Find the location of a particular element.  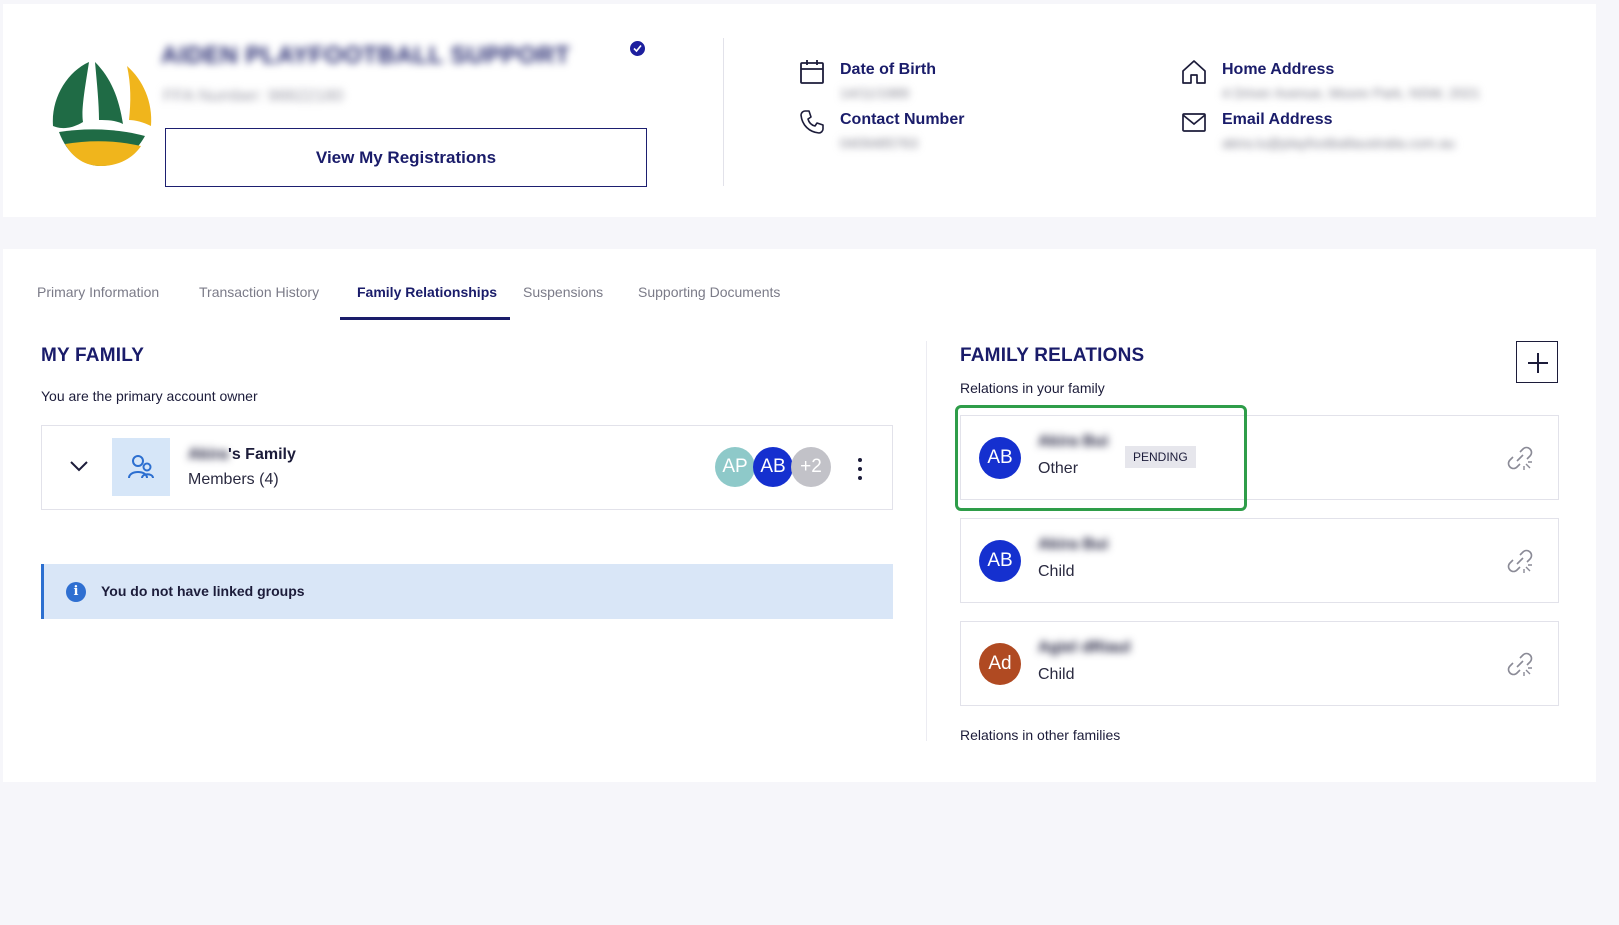

avatar: Ad is located at coordinates (1000, 664).